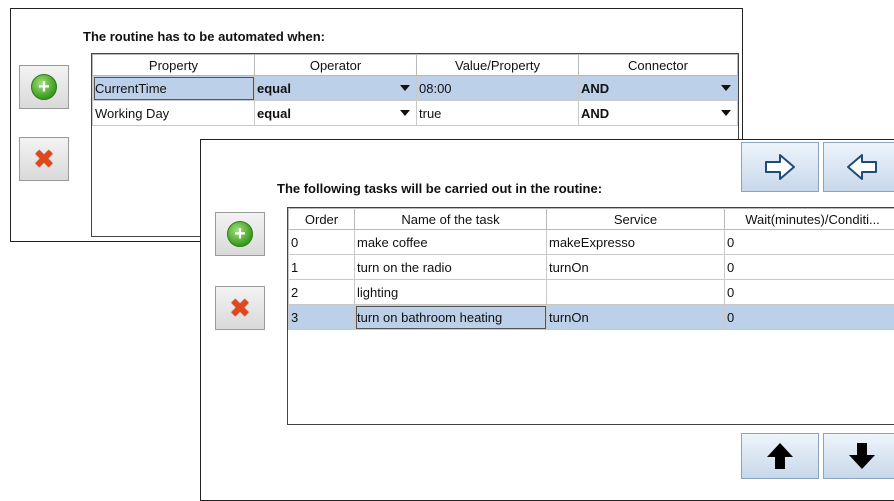  Describe the element at coordinates (498, 65) in the screenshot. I see `column-header-value: Value/Property` at that location.